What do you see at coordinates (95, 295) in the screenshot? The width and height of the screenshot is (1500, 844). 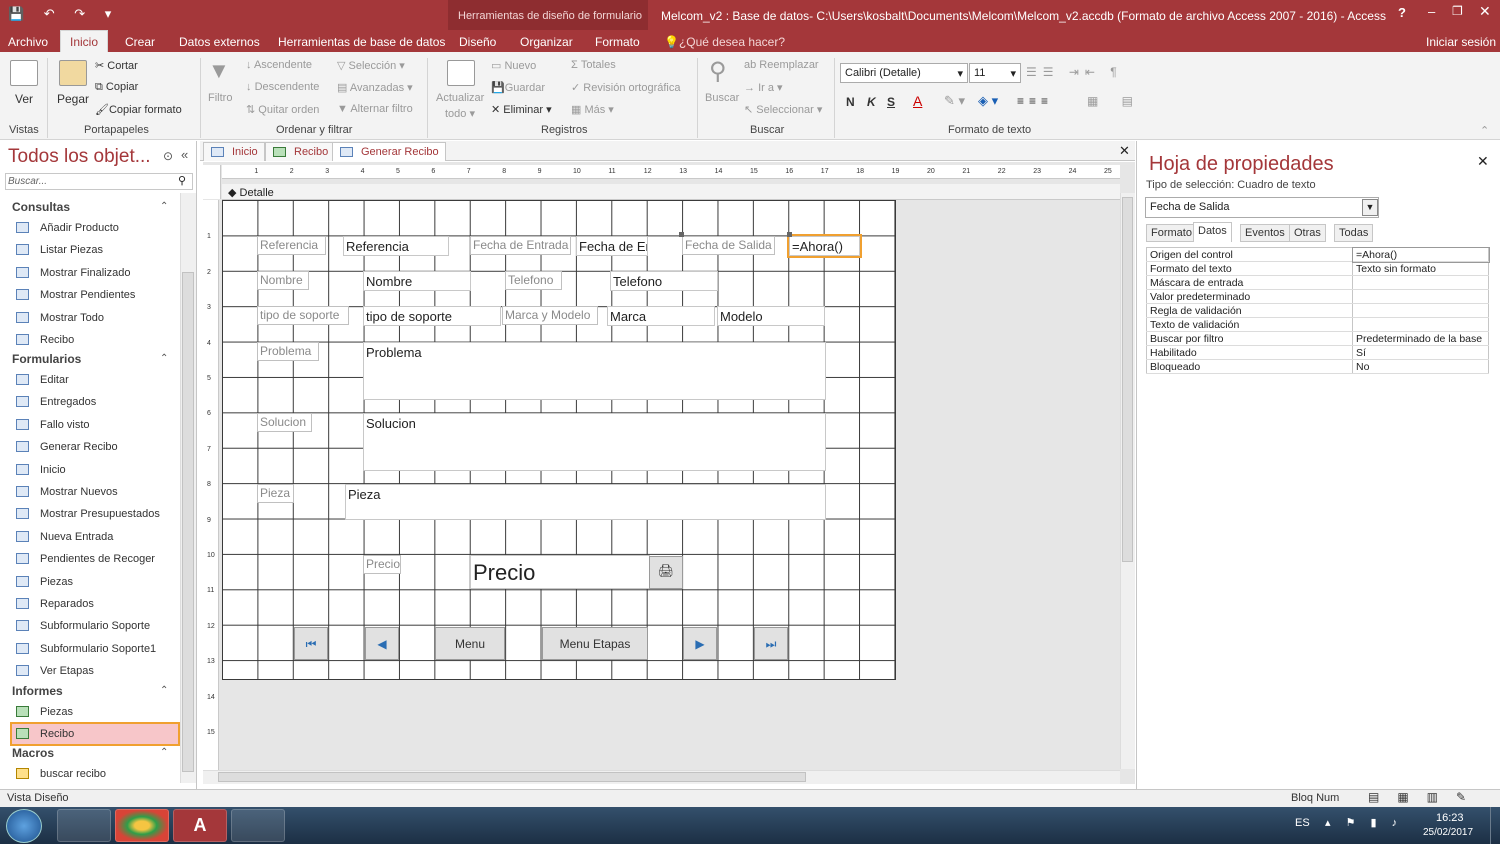 I see `nav-item: Mostrar Pendientes` at bounding box center [95, 295].